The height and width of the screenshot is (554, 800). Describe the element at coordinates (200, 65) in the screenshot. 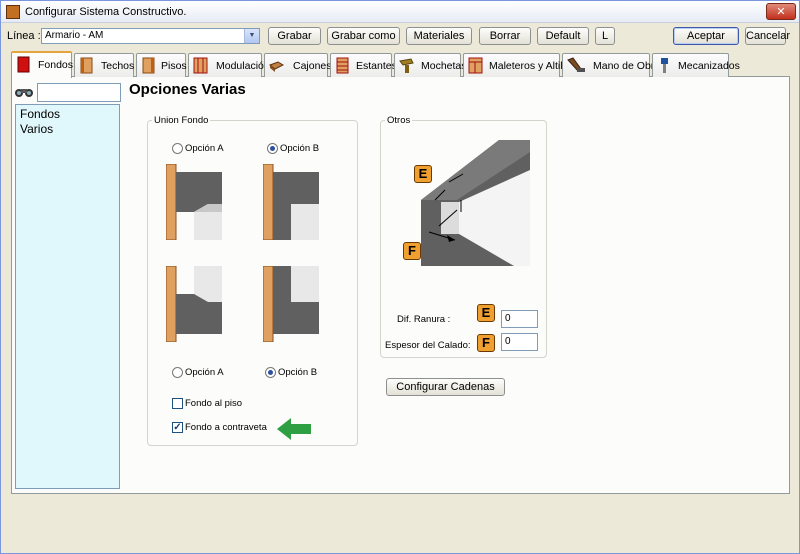

I see `modulacion-icon` at that location.